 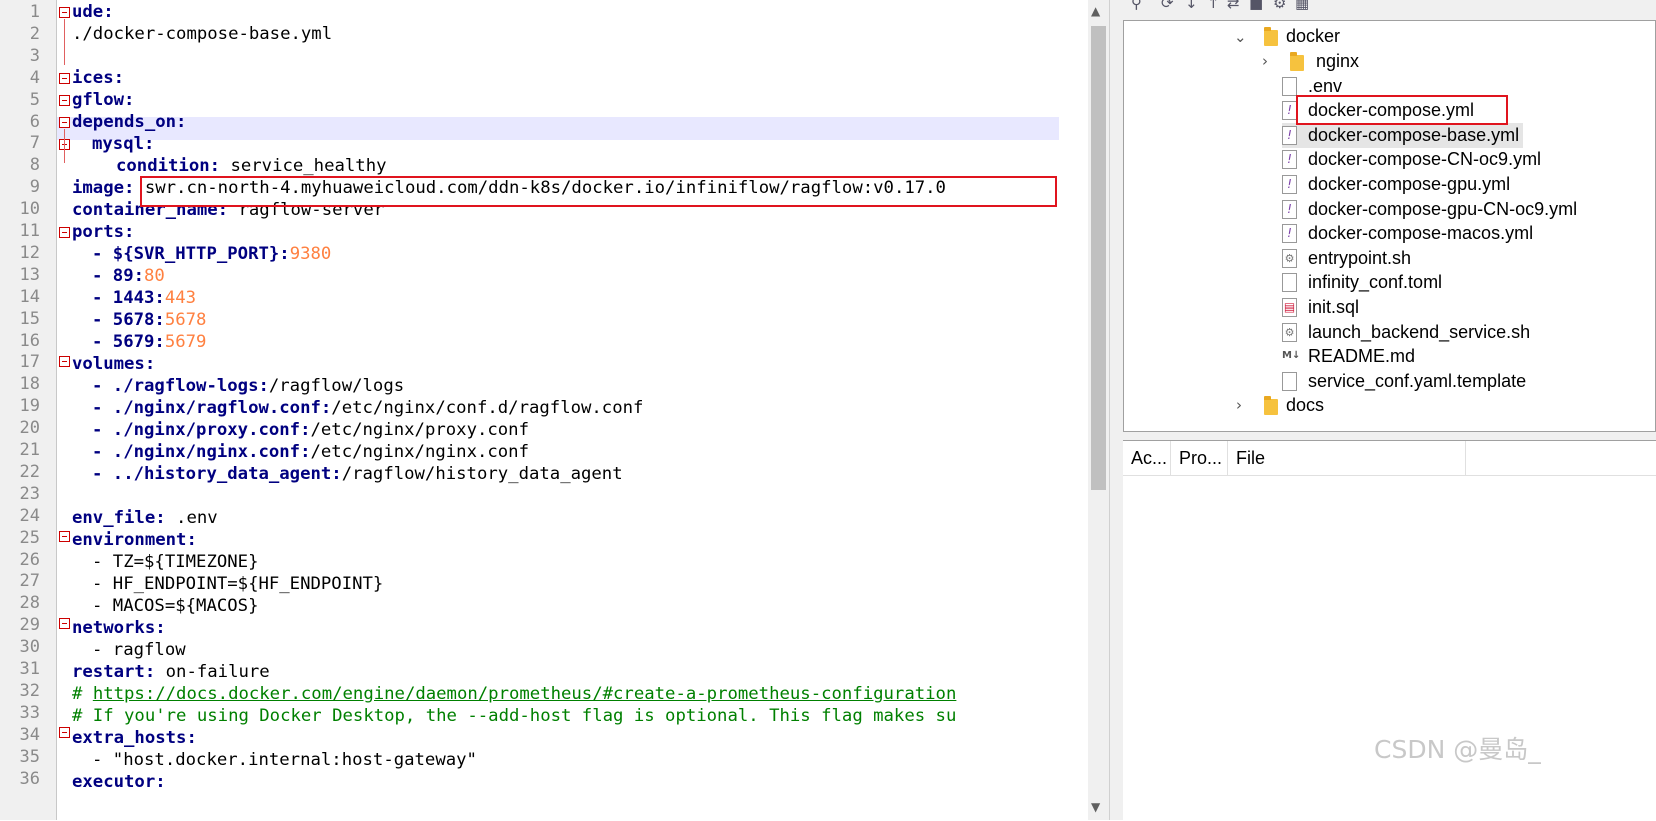 I want to click on scrollbar-thumb, so click(x=1098, y=258).